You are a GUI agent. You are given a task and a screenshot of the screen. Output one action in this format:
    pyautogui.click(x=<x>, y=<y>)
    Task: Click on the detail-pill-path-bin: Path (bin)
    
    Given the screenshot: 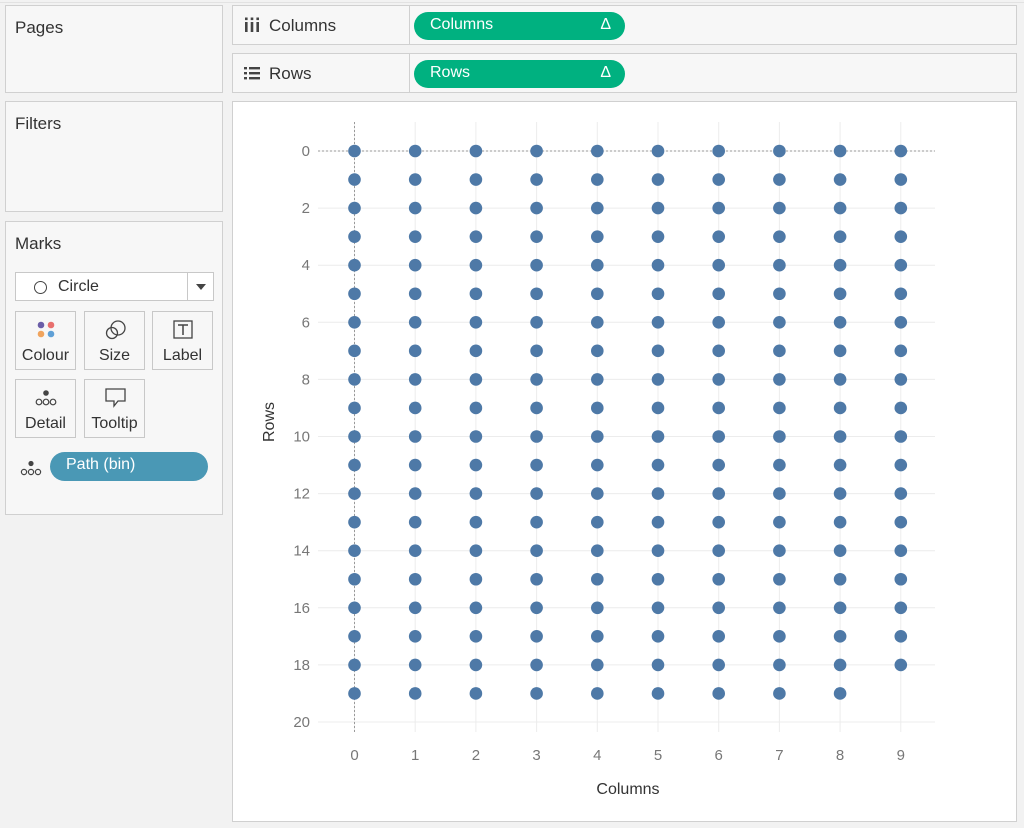 What is the action you would take?
    pyautogui.click(x=129, y=466)
    